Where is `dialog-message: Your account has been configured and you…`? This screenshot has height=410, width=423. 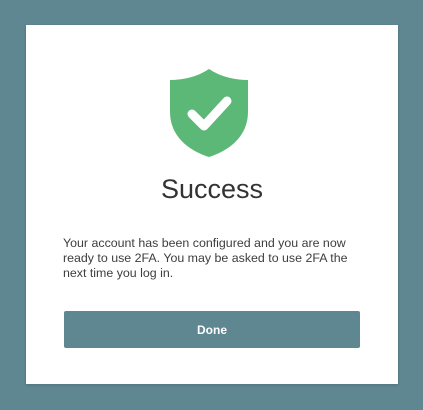 dialog-message: Your account has been configured and you… is located at coordinates (205, 258).